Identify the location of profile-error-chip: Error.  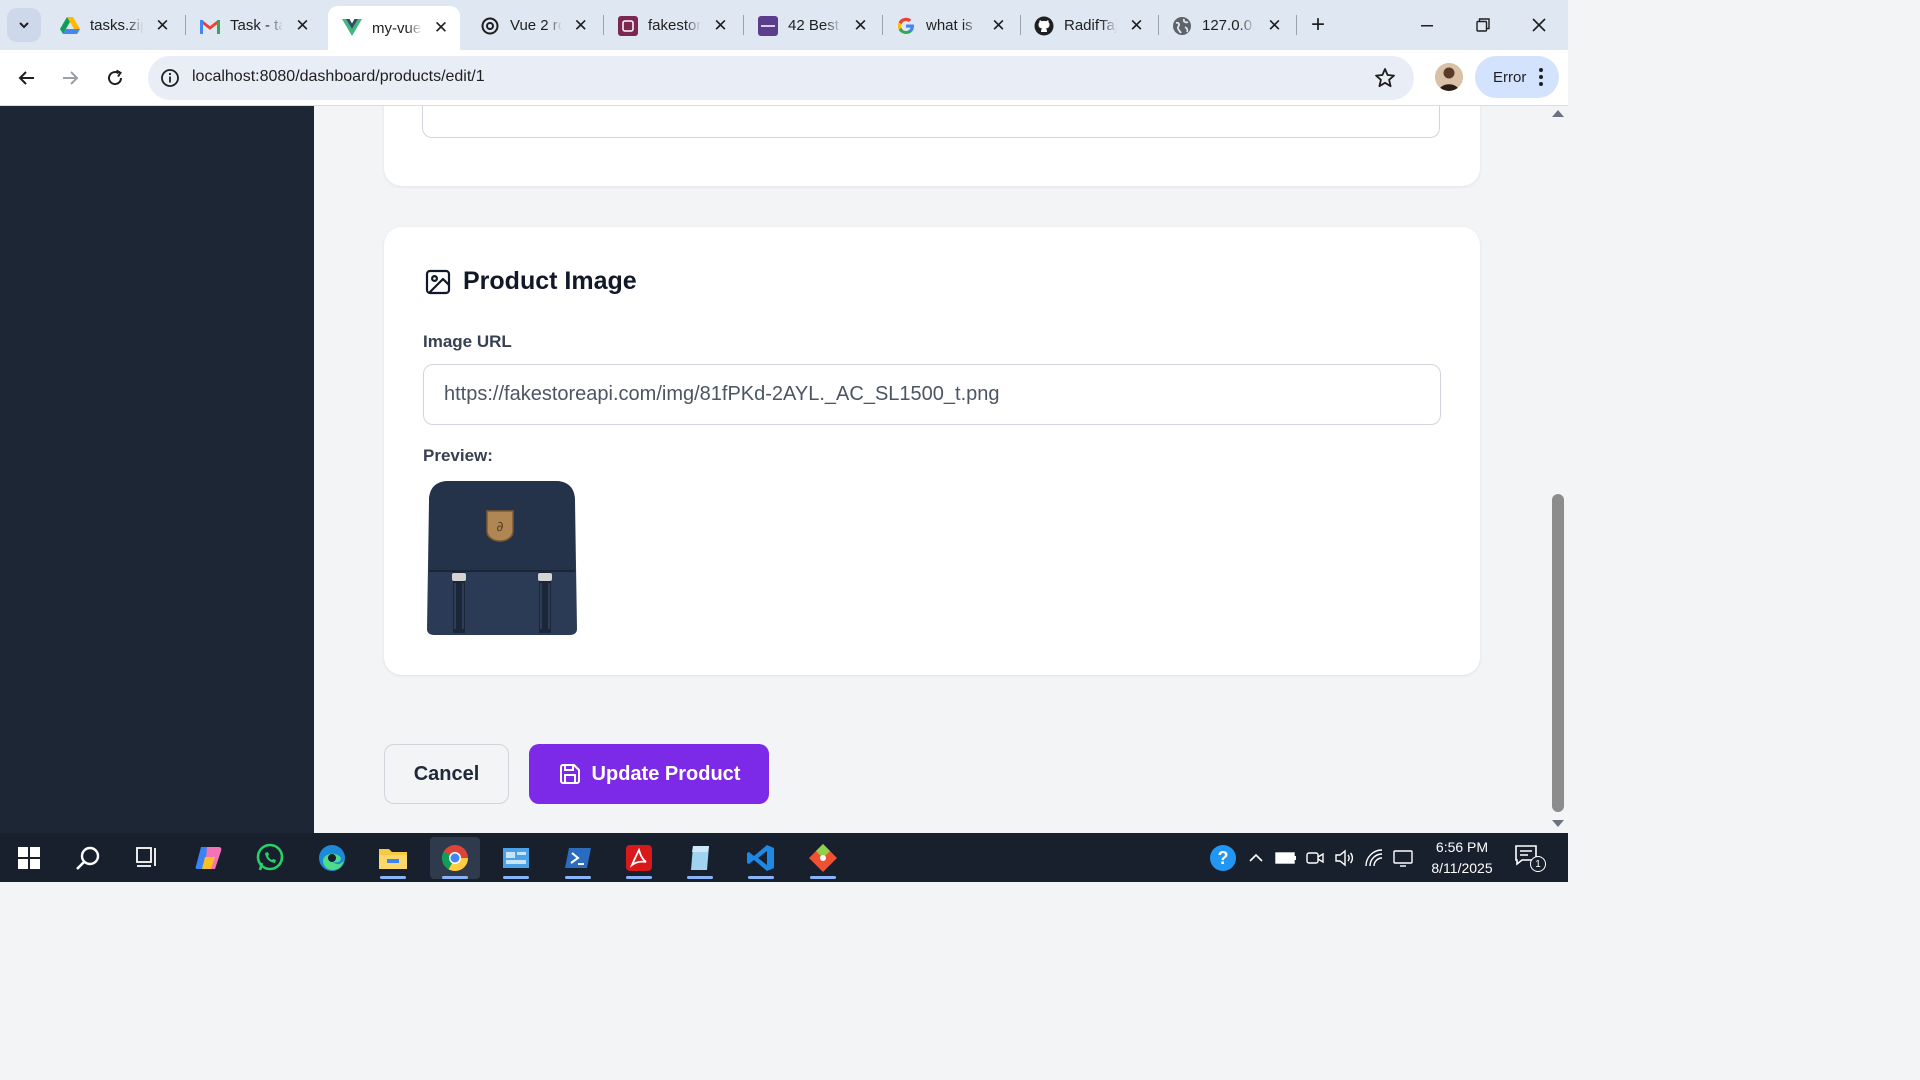
(1517, 77).